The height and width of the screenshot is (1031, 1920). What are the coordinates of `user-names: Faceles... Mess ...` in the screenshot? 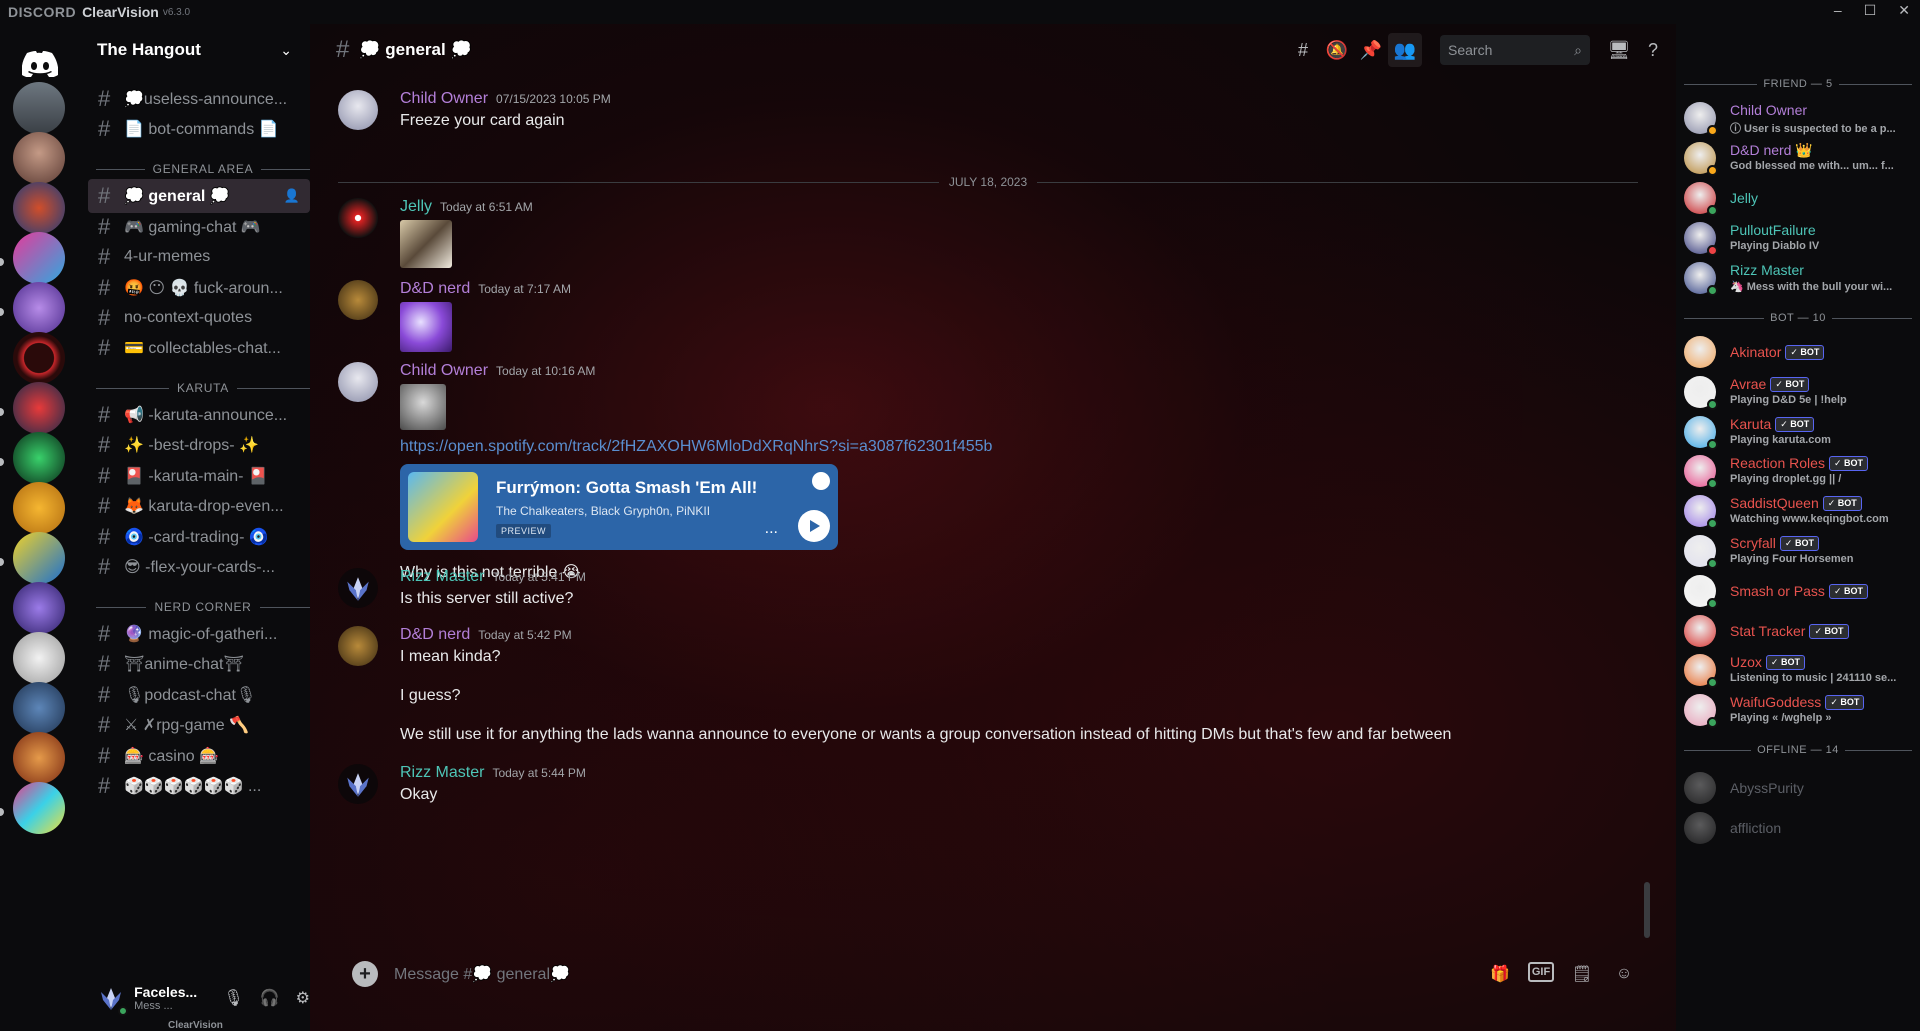 It's located at (171, 998).